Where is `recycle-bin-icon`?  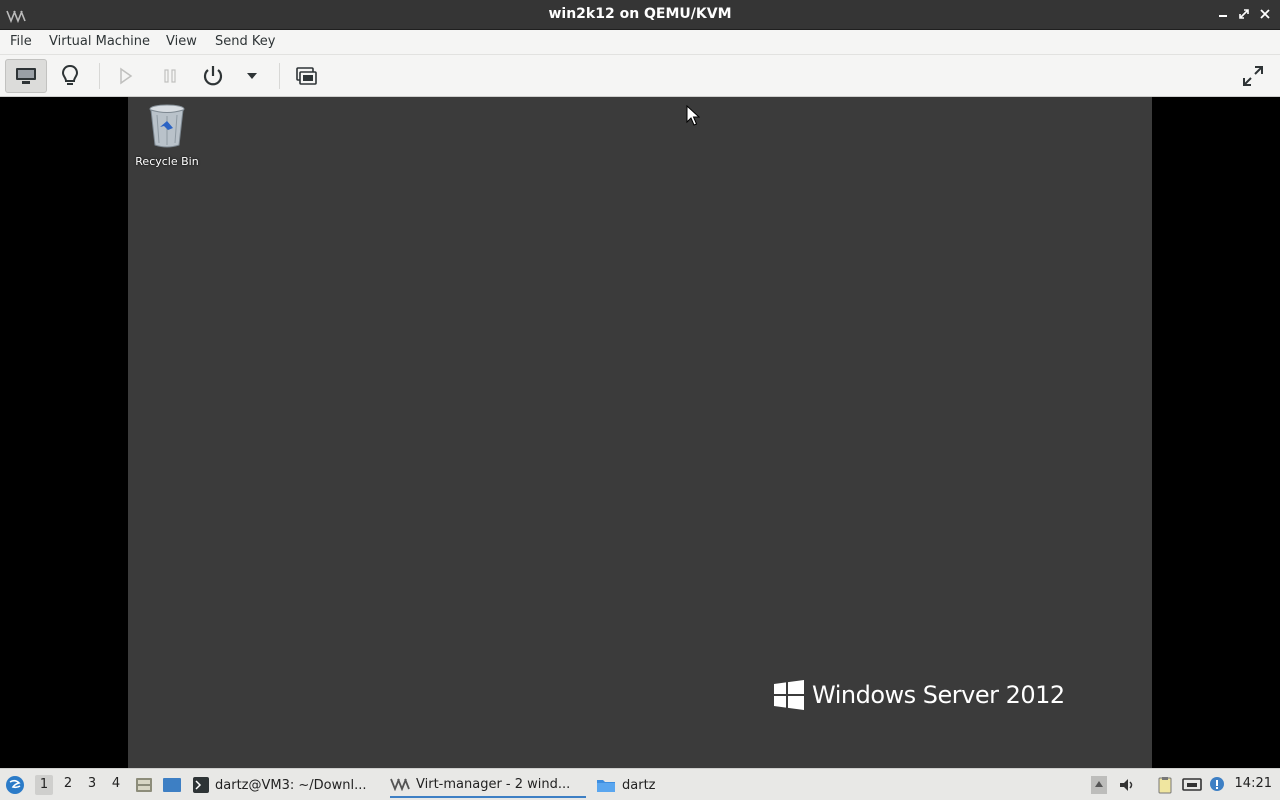
recycle-bin-icon is located at coordinates (167, 126).